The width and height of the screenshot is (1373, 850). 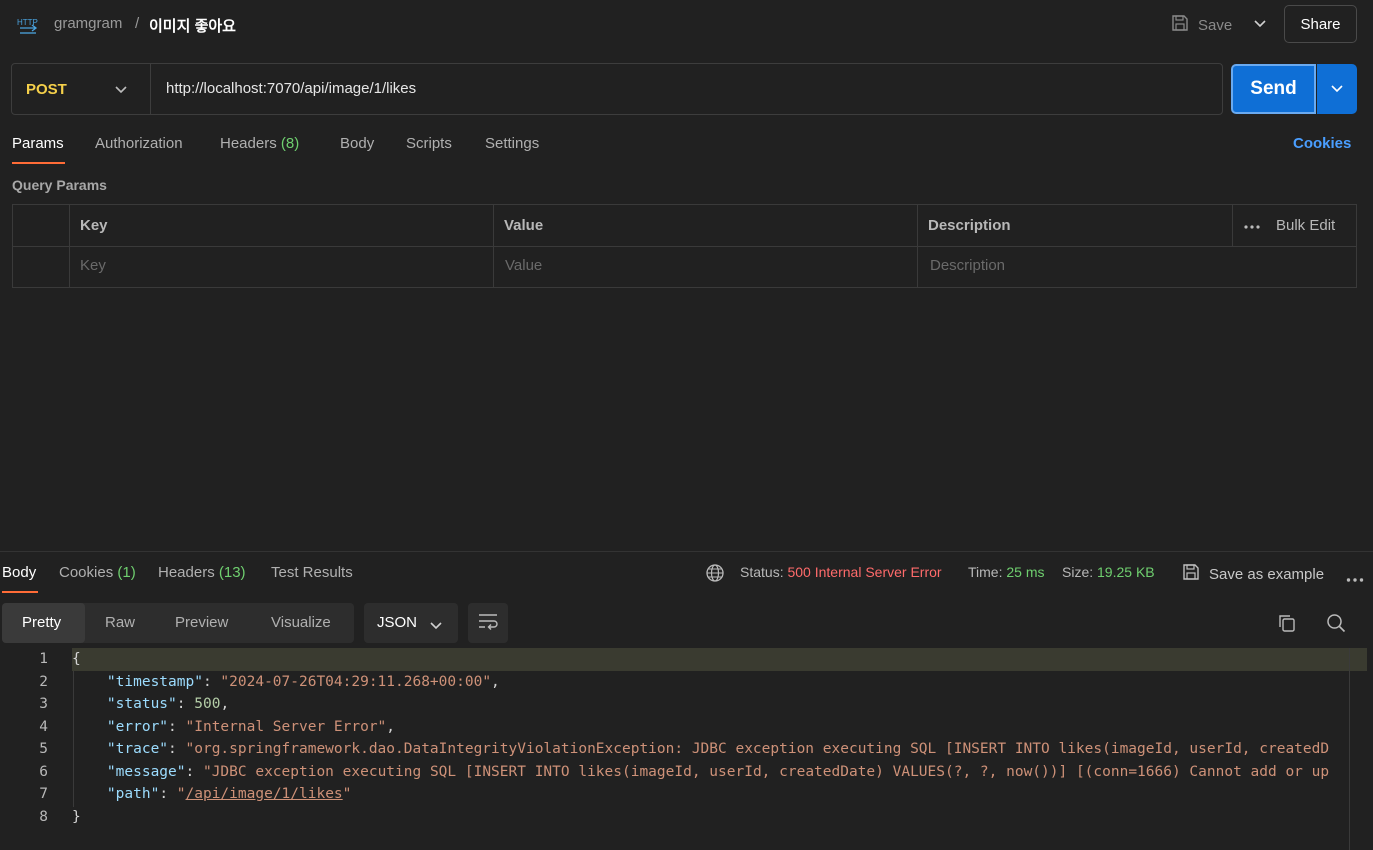 I want to click on code-line: }, so click(x=76, y=817).